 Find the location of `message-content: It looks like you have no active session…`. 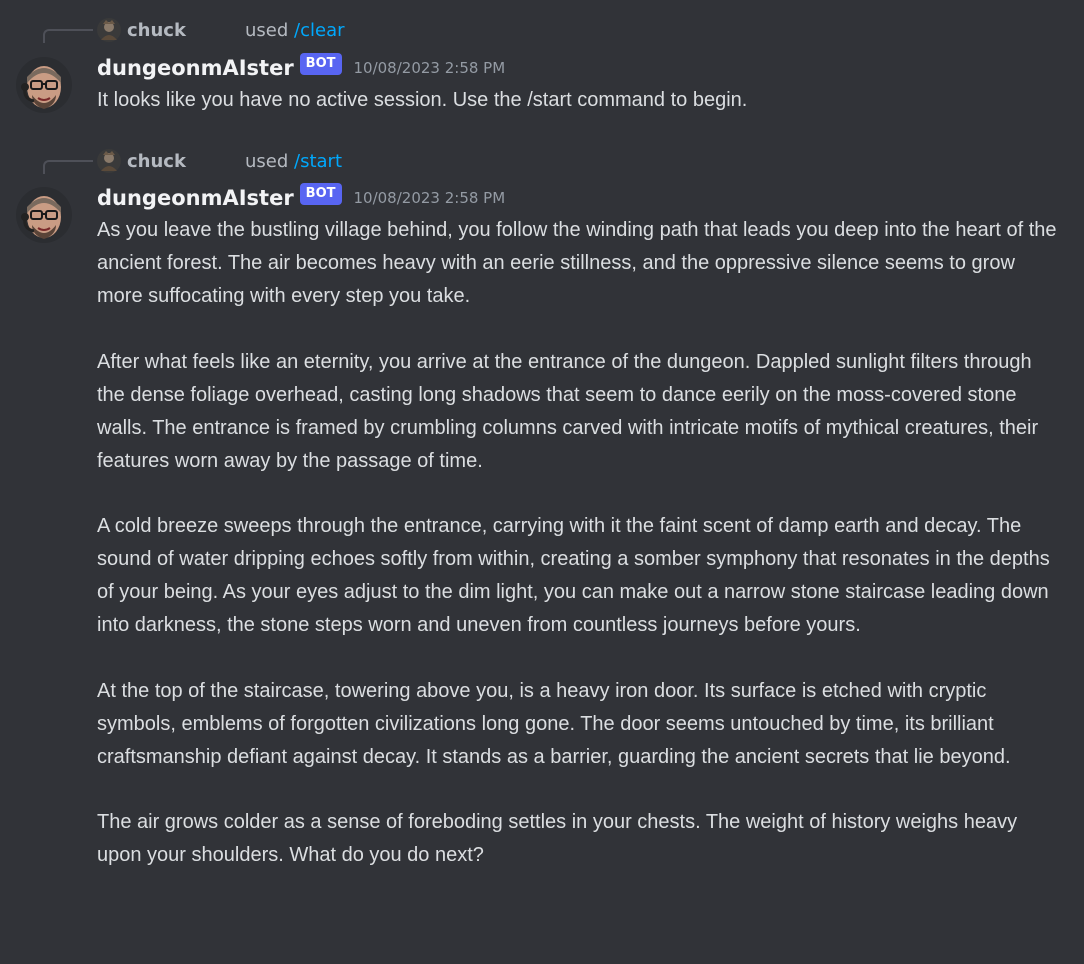

message-content: It looks like you have no active session… is located at coordinates (579, 100).